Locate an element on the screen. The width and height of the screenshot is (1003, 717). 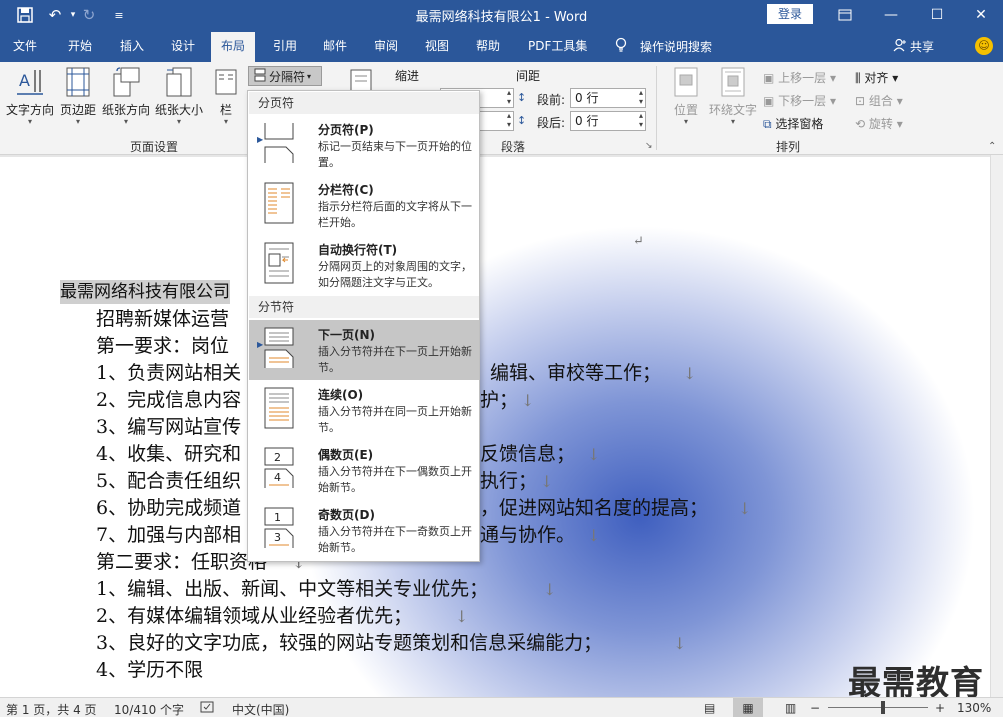
size-button: 纸张大小 ▾ is located at coordinates (179, 96).